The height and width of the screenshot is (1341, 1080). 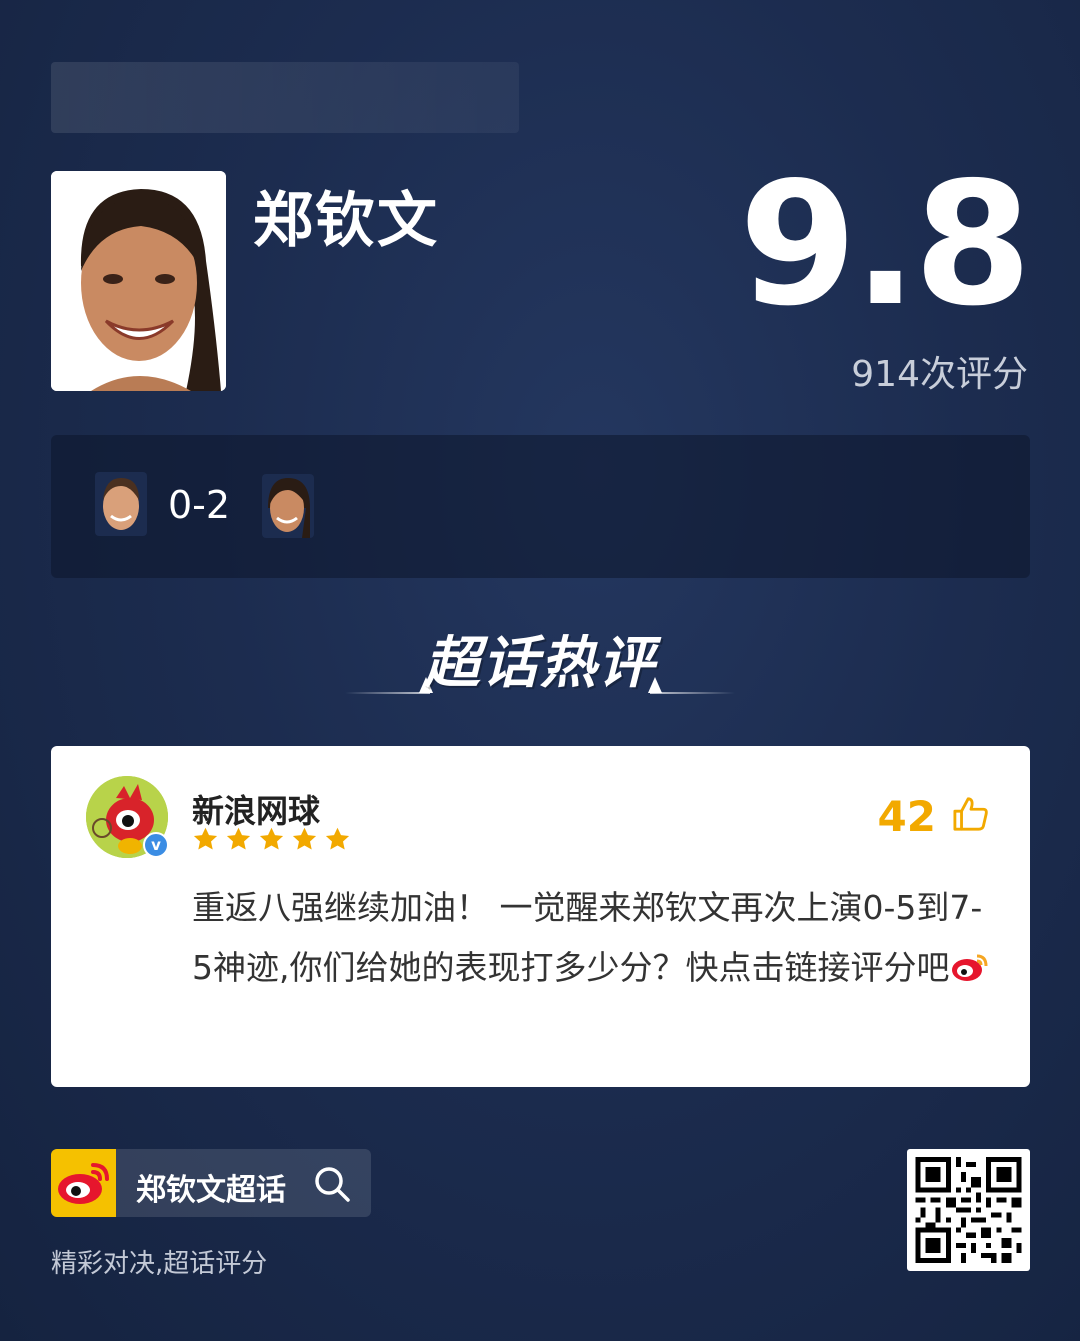 I want to click on player-photo, so click(x=138, y=281).